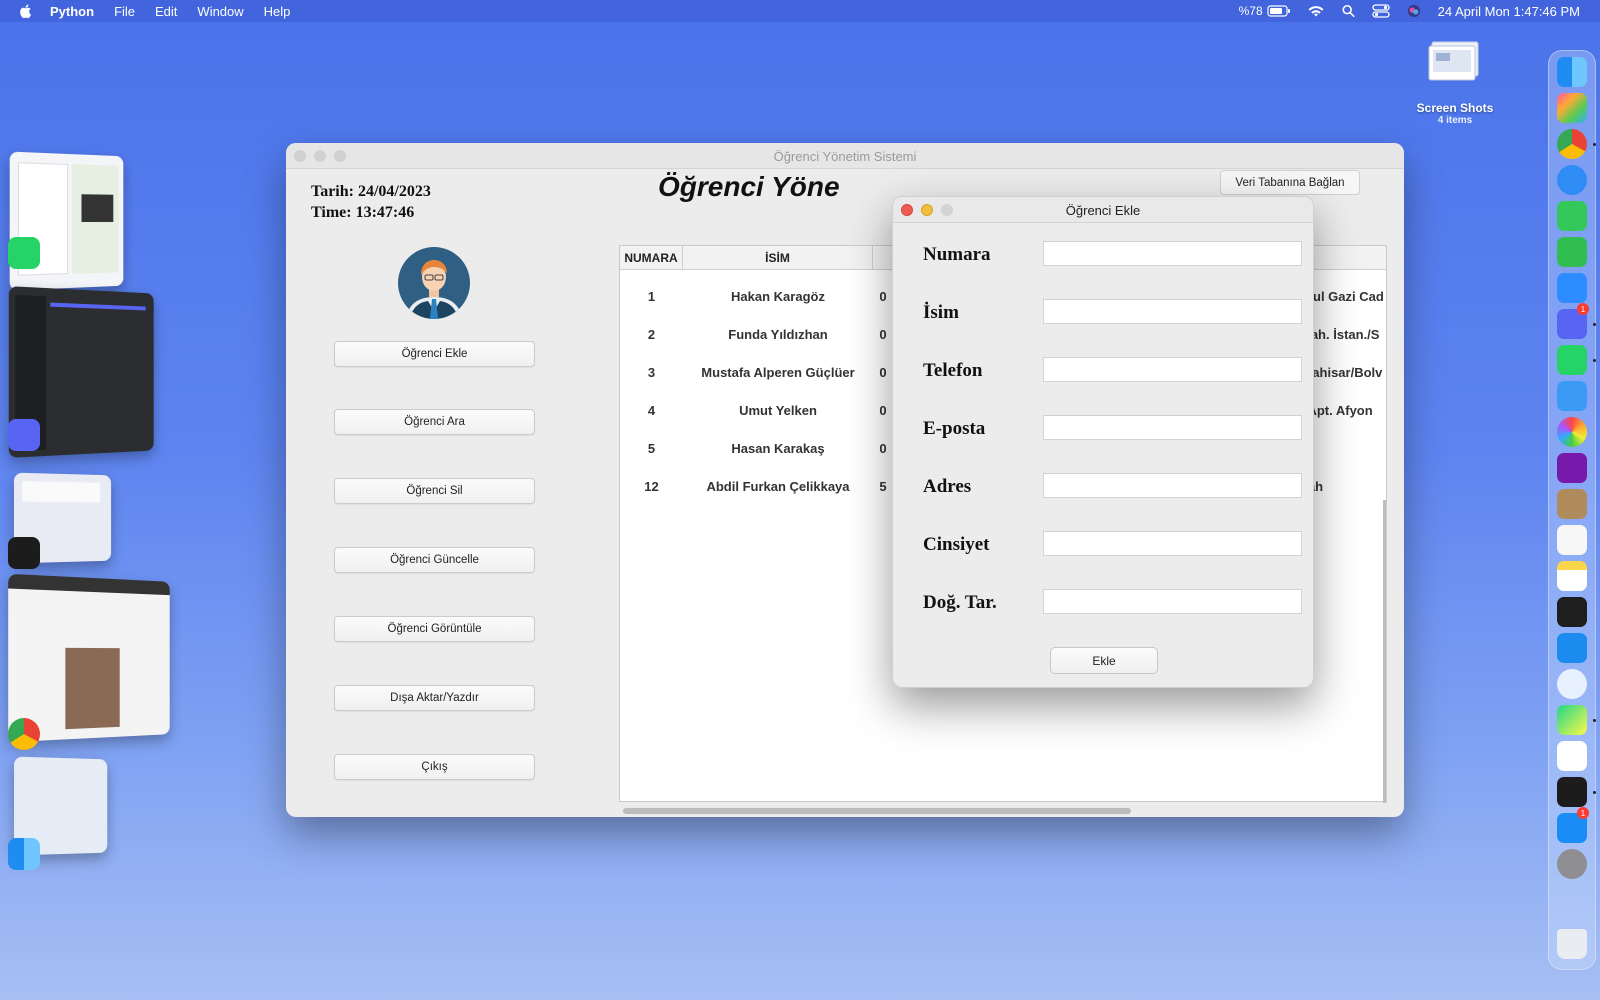  Describe the element at coordinates (651, 334) in the screenshot. I see `cell-numara: 2` at that location.